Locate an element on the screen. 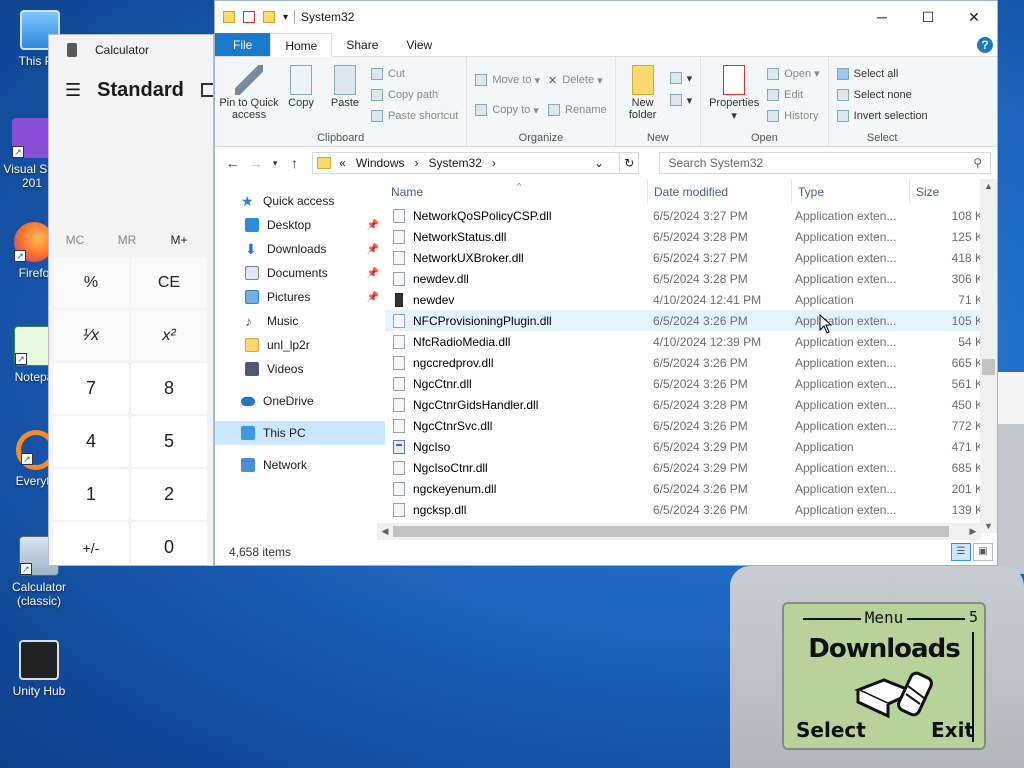 The height and width of the screenshot is (768, 1024). calculator-titlebar: Calculator is located at coordinates (131, 50).